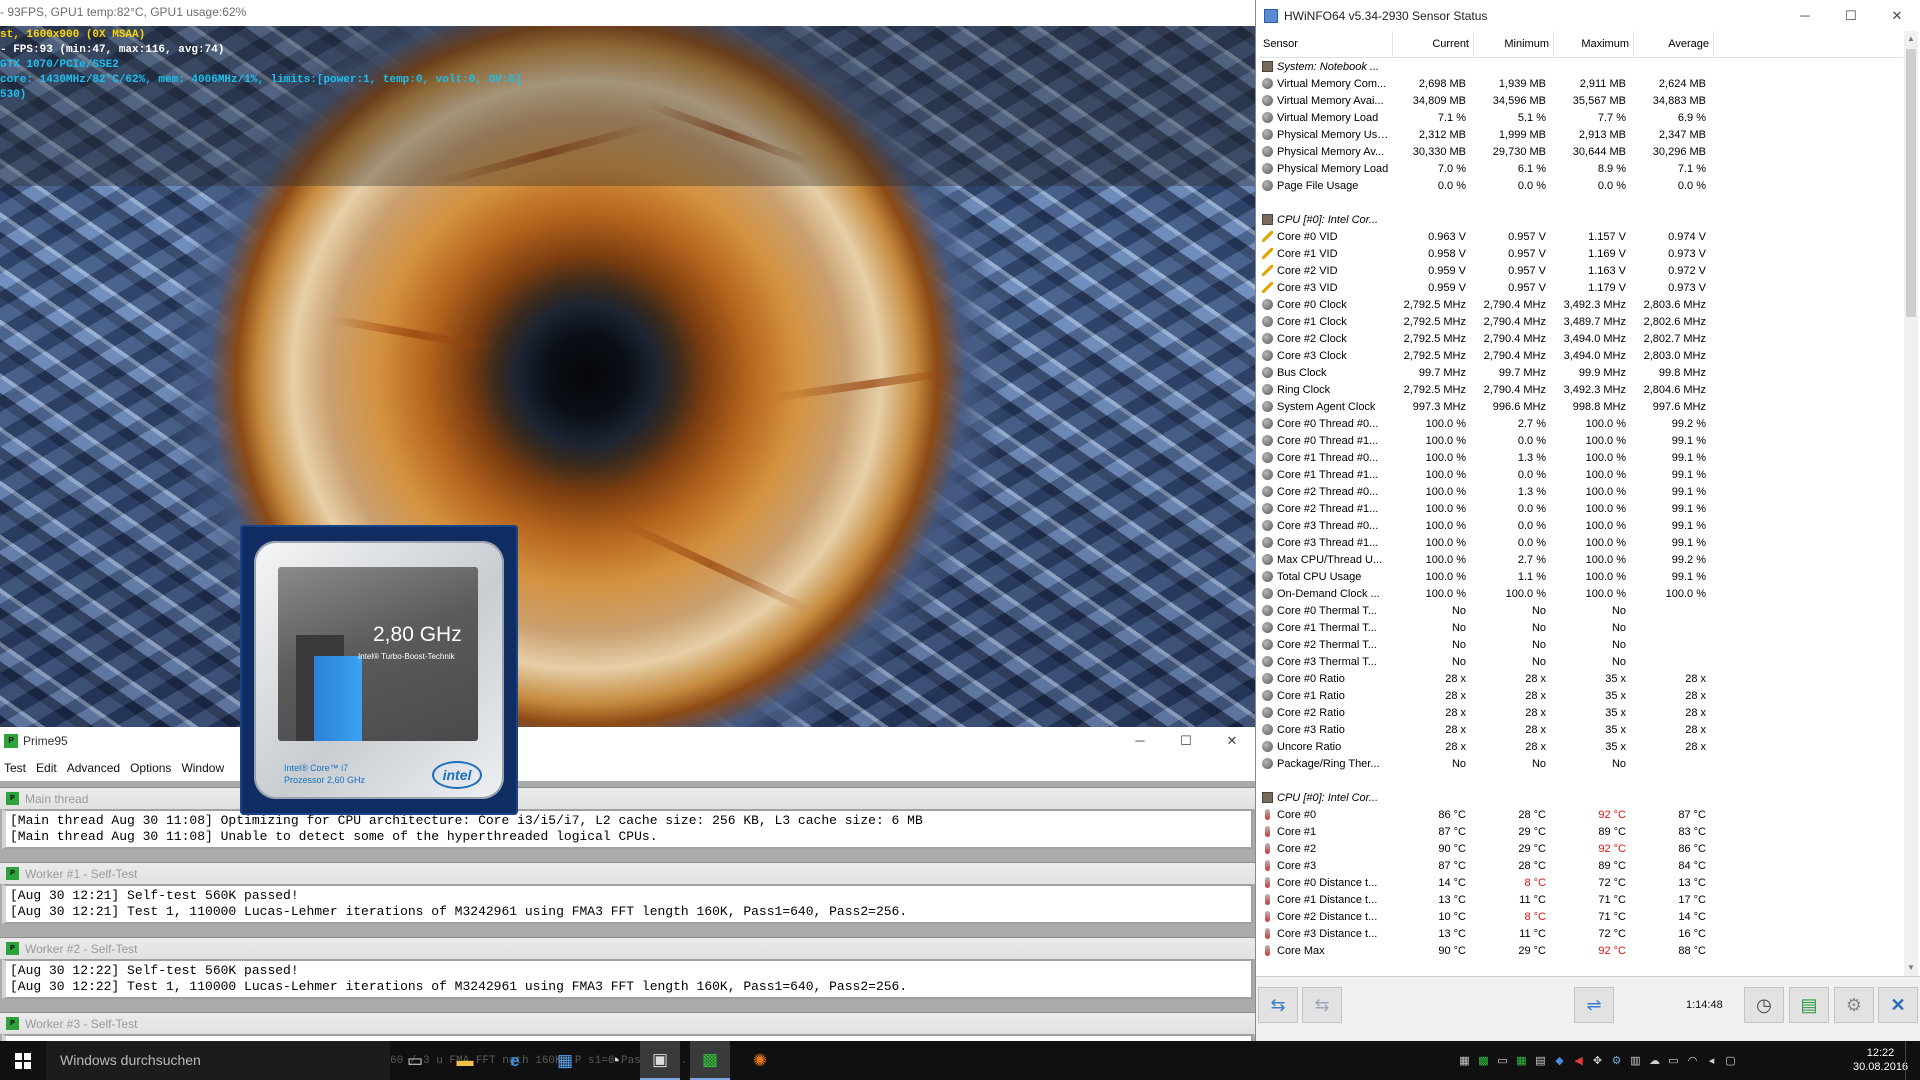  What do you see at coordinates (1581, 695) in the screenshot?
I see `sensor-row: Core #1 Ratio 28 x 28 x 35 x 28 x` at bounding box center [1581, 695].